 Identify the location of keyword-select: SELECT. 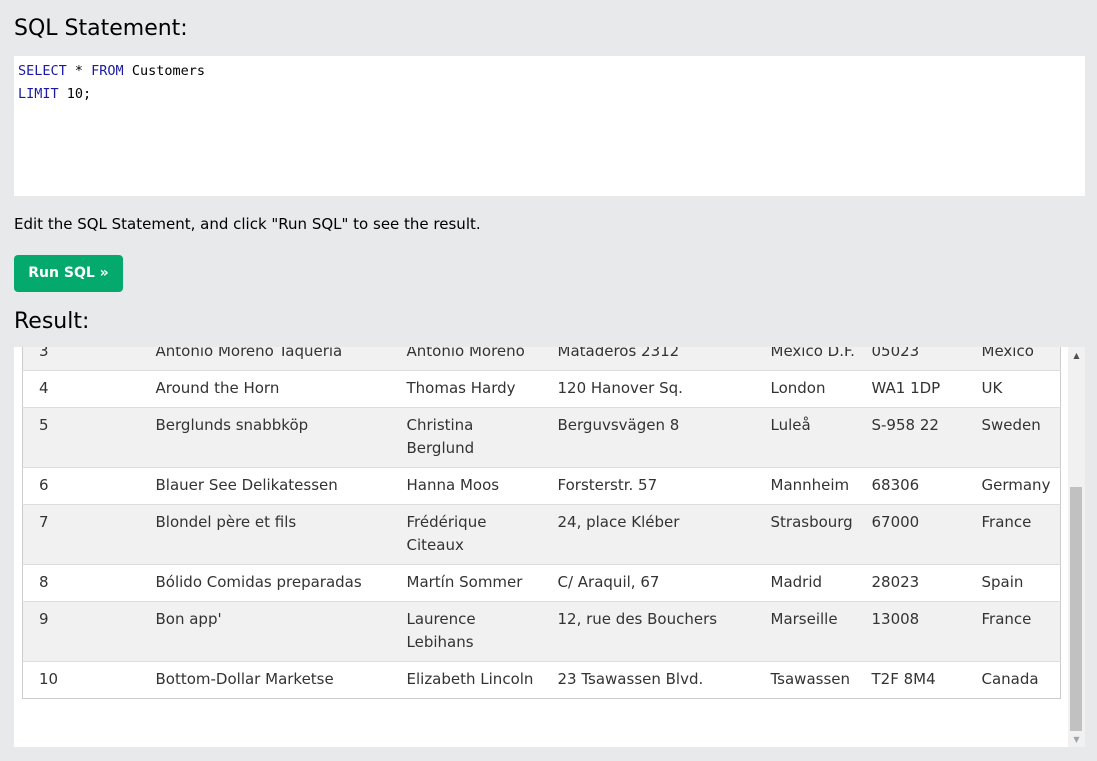
(42, 71).